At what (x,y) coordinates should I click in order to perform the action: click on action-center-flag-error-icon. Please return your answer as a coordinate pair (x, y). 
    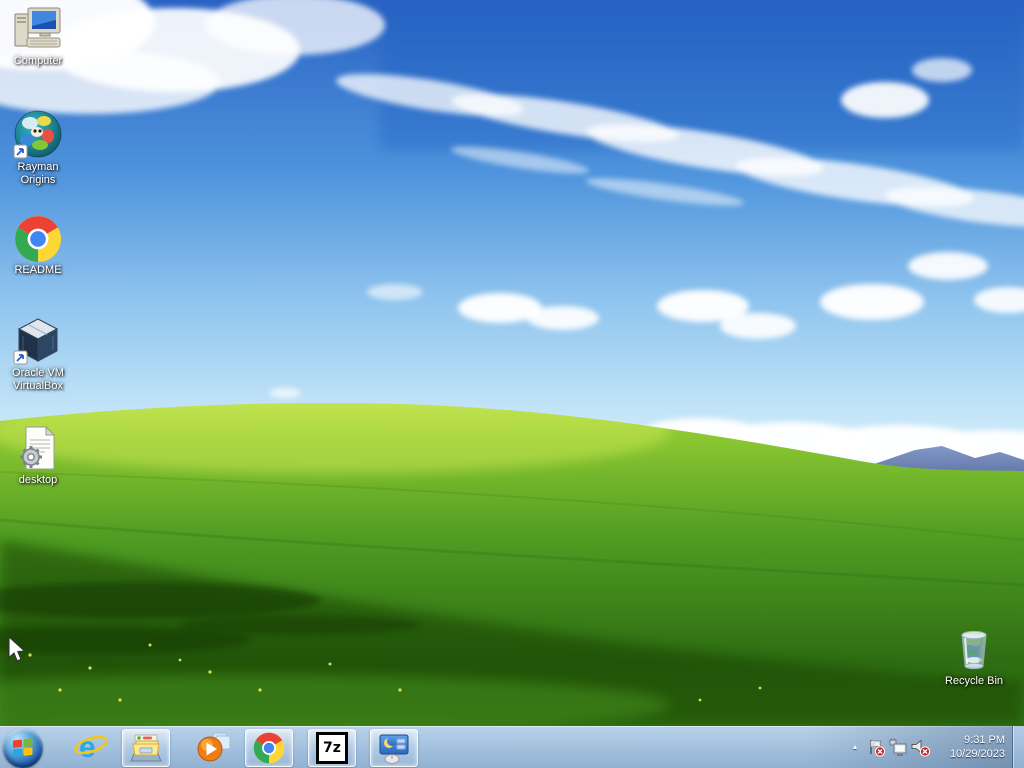
    Looking at the image, I should click on (877, 748).